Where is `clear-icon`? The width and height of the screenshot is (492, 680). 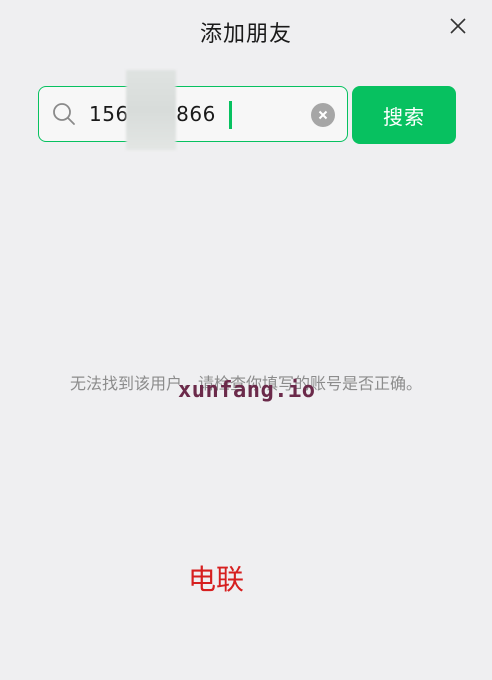
clear-icon is located at coordinates (323, 115).